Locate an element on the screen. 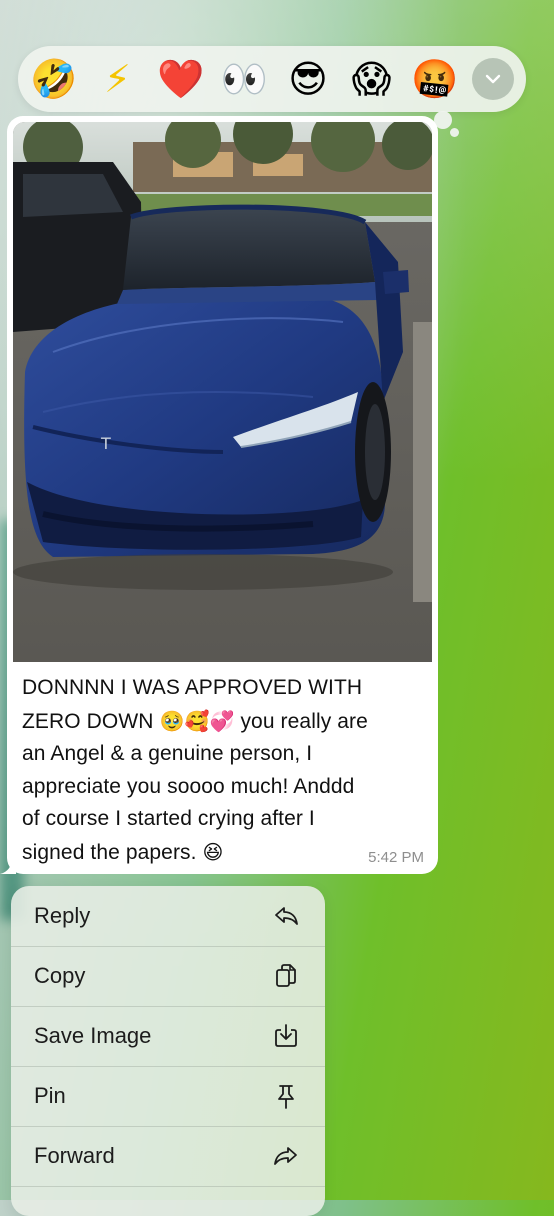 Image resolution: width=554 pixels, height=1216 pixels. message-text-line: DONNNN I WAS APPROVED WITH is located at coordinates (192, 687).